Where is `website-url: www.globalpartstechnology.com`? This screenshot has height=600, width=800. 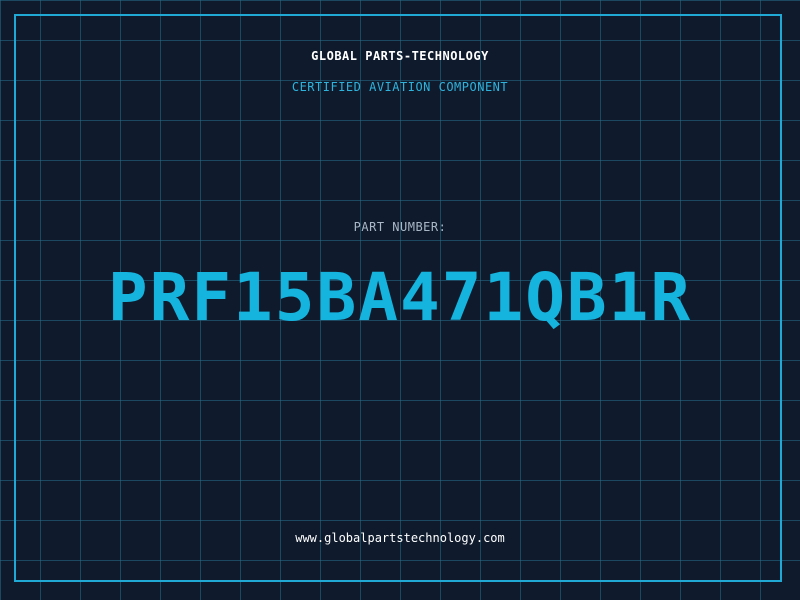
website-url: www.globalpartstechnology.com is located at coordinates (400, 538).